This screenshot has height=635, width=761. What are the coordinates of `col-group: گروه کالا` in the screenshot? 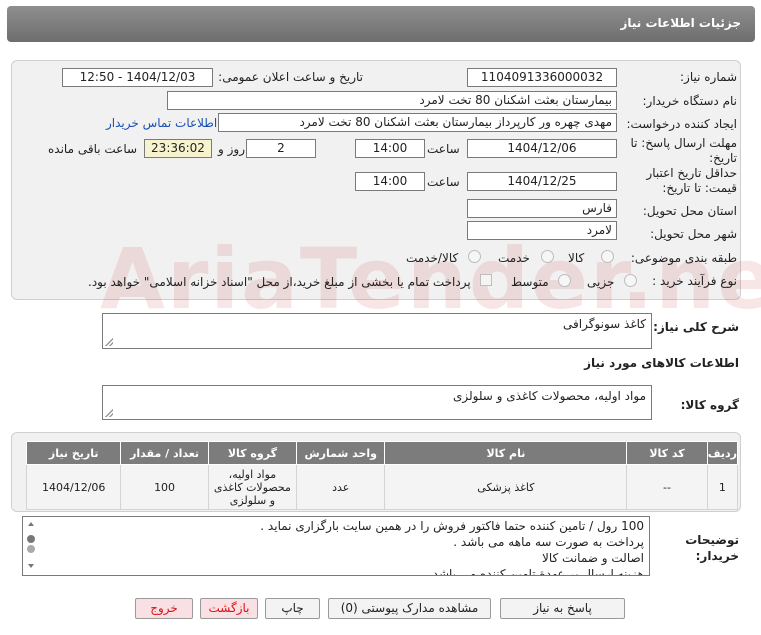 It's located at (252, 453).